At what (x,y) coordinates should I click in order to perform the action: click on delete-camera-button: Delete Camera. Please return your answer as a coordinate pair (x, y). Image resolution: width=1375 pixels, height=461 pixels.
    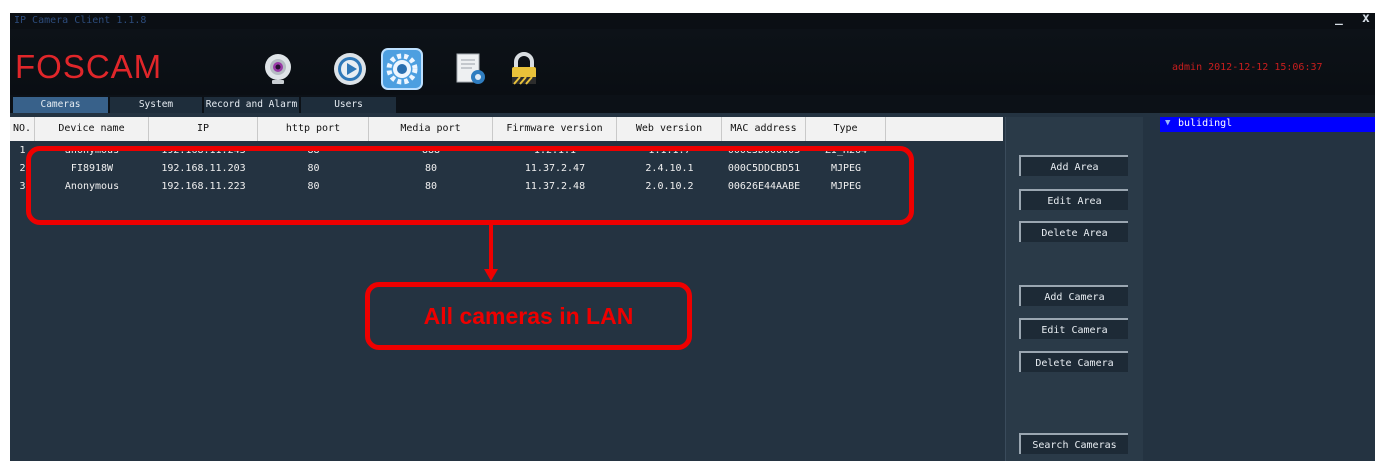
    Looking at the image, I should click on (1073, 361).